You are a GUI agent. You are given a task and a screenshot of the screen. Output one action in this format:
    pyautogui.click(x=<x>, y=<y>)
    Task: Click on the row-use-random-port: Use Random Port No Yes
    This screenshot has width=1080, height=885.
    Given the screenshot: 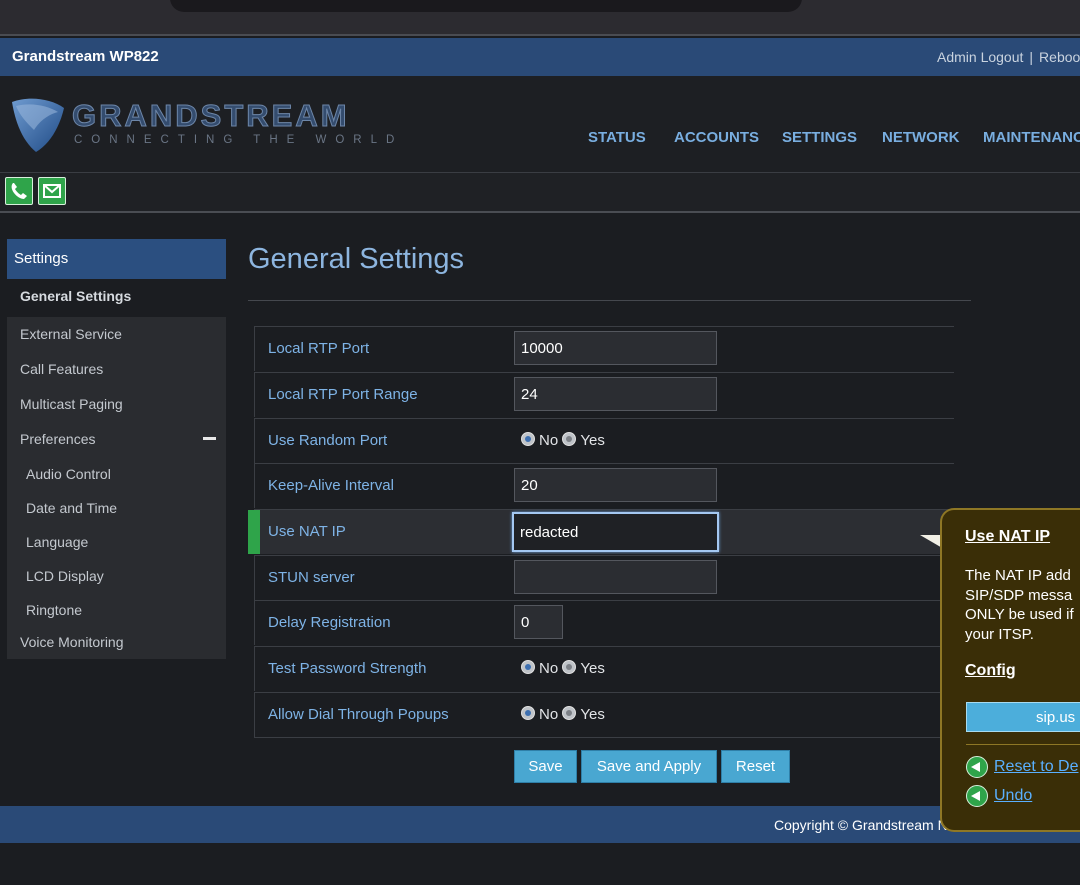 What is the action you would take?
    pyautogui.click(x=604, y=440)
    